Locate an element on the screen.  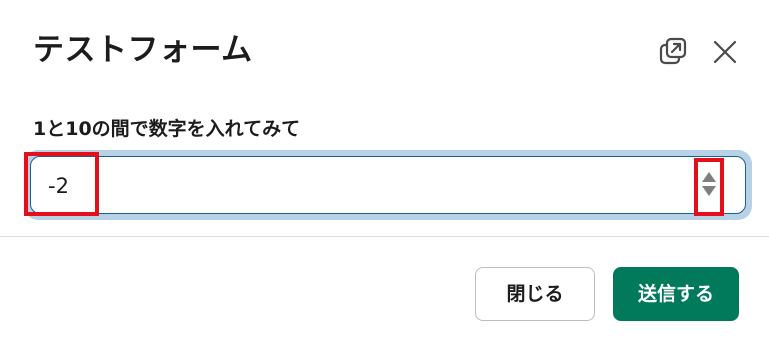
close-button: 閉じる is located at coordinates (535, 294).